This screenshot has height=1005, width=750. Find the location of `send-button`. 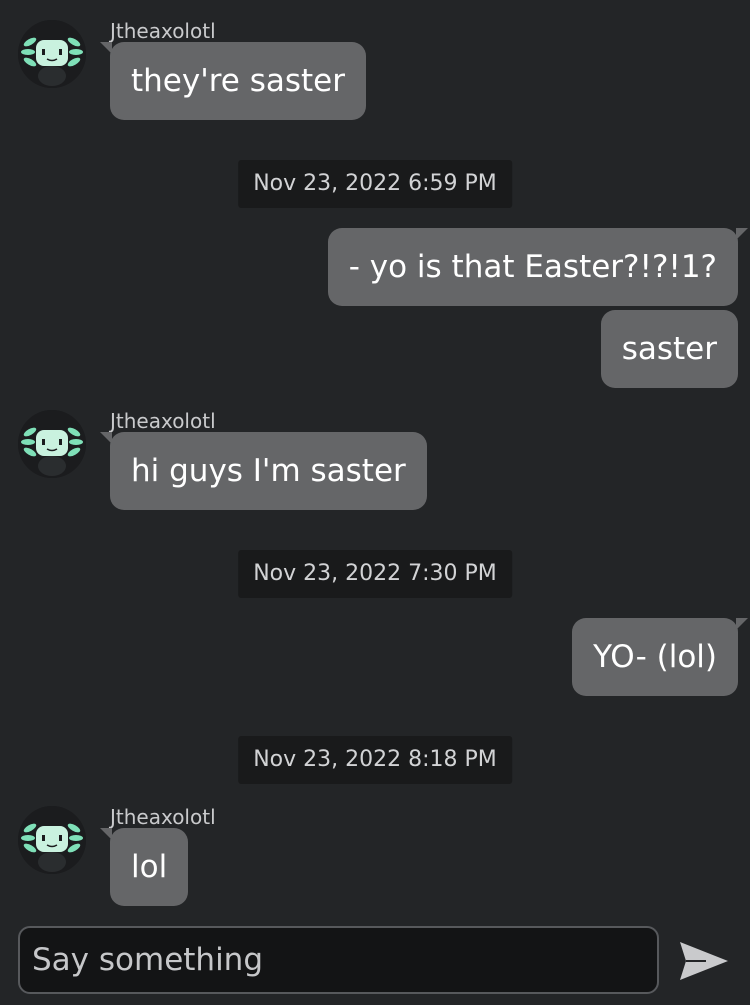

send-button is located at coordinates (704, 961).